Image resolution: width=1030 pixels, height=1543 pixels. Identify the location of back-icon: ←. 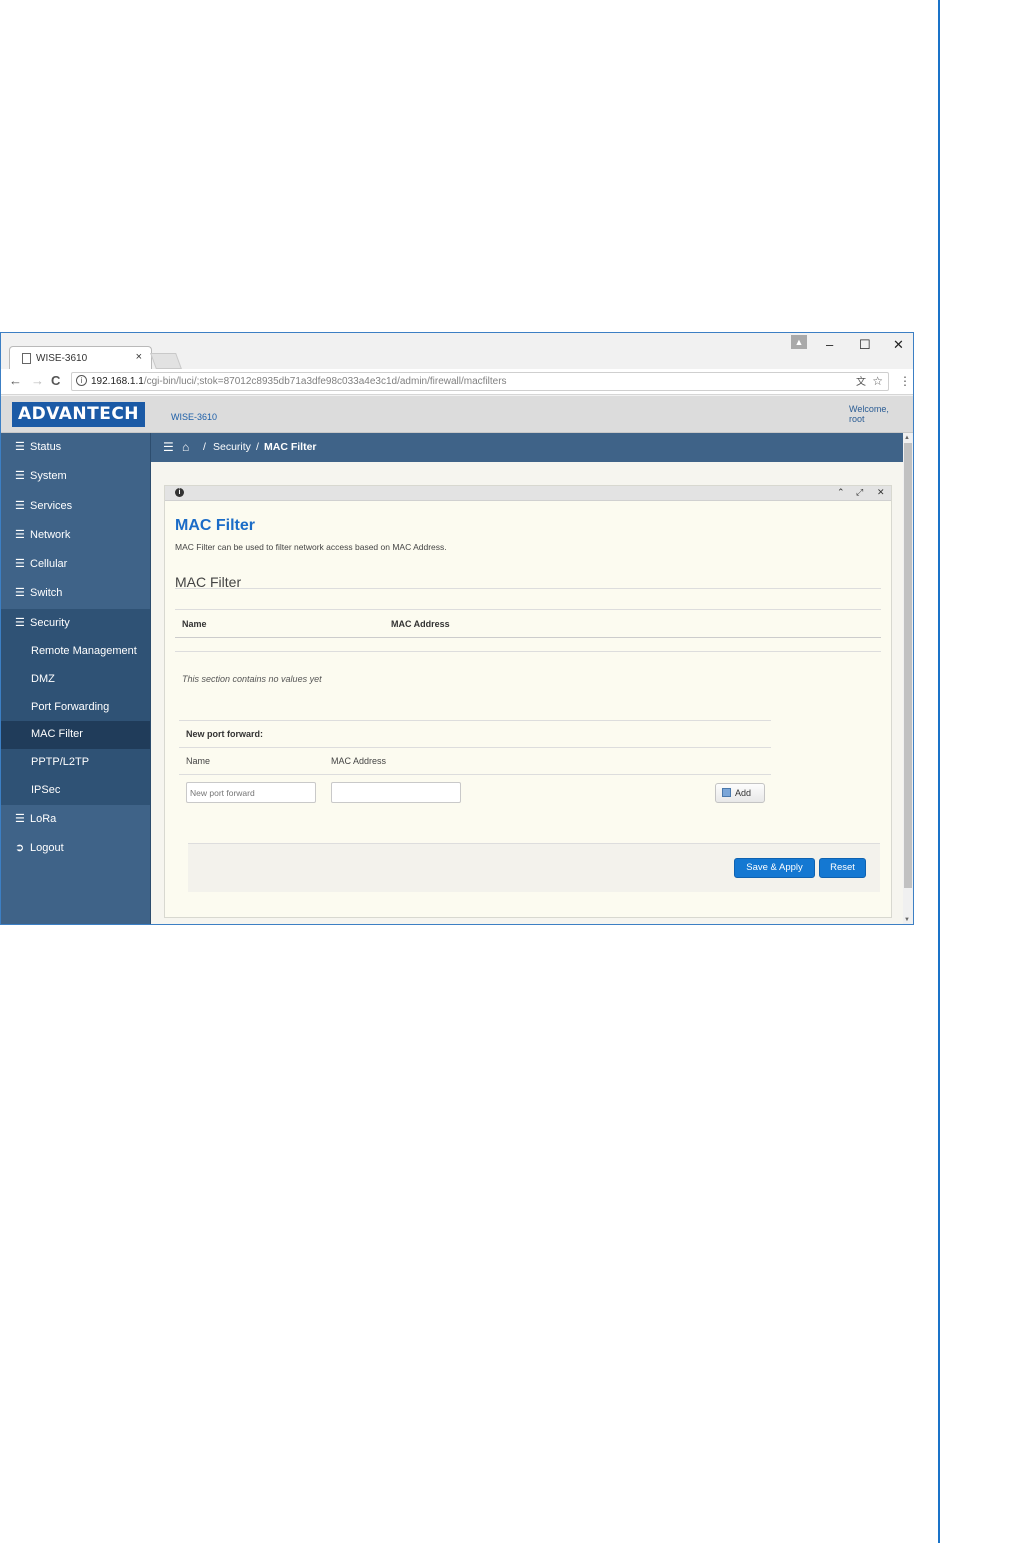
(15, 380).